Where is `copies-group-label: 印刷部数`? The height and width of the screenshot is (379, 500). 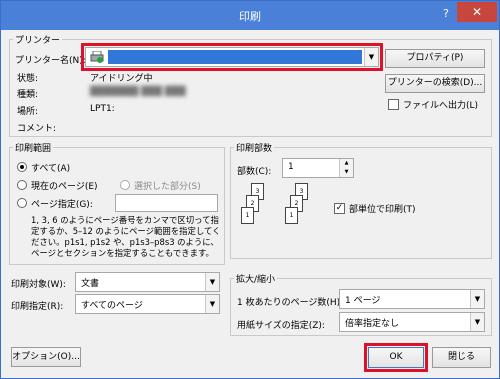 copies-group-label: 印刷部数 is located at coordinates (254, 147).